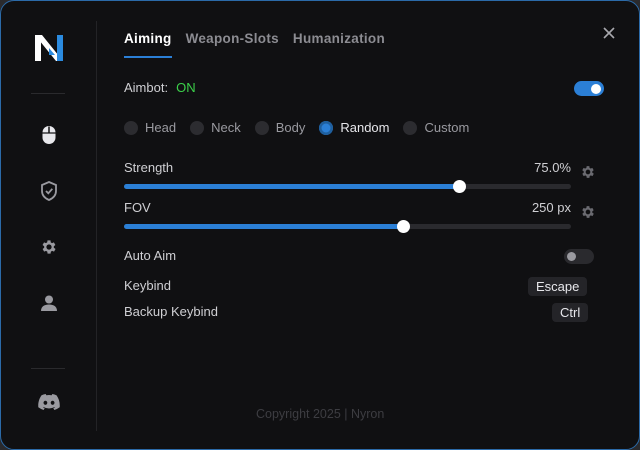 Image resolution: width=640 pixels, height=450 pixels. Describe the element at coordinates (291, 186) in the screenshot. I see `strength-slider-fill` at that location.